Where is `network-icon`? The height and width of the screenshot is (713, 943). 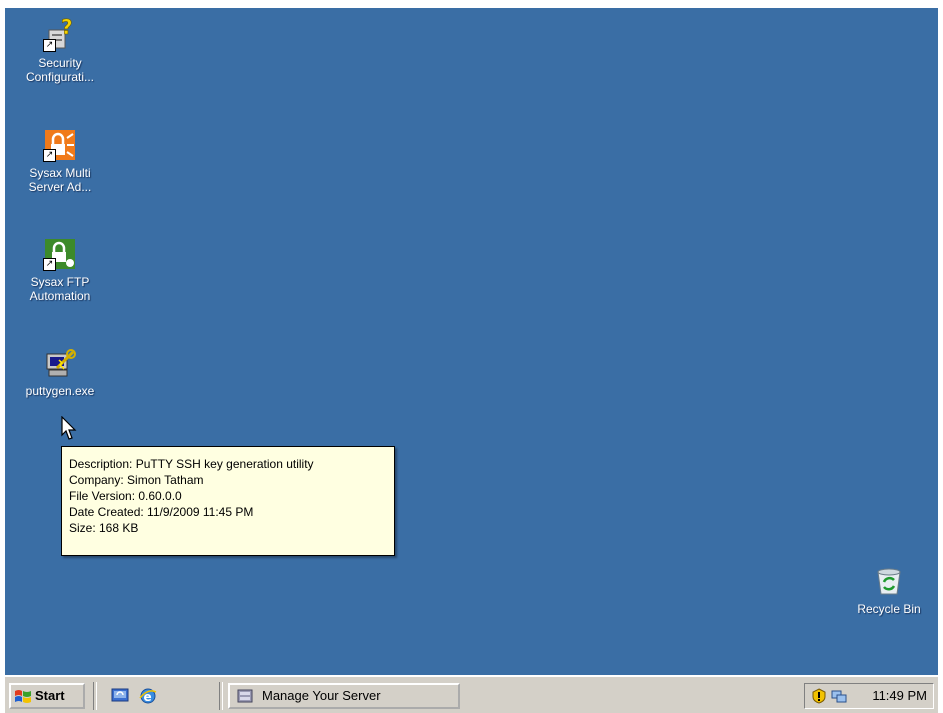
network-icon is located at coordinates (839, 696).